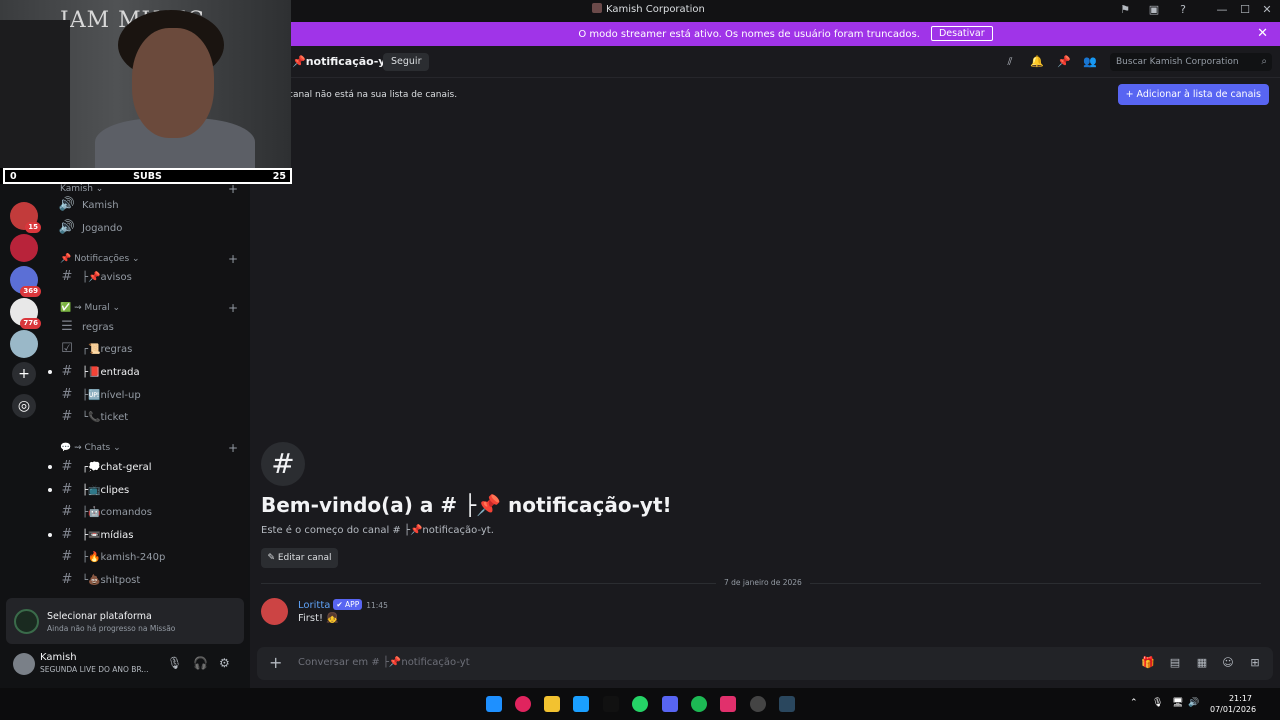 The height and width of the screenshot is (720, 1280). I want to click on guild-icon: 369, so click(25, 281).